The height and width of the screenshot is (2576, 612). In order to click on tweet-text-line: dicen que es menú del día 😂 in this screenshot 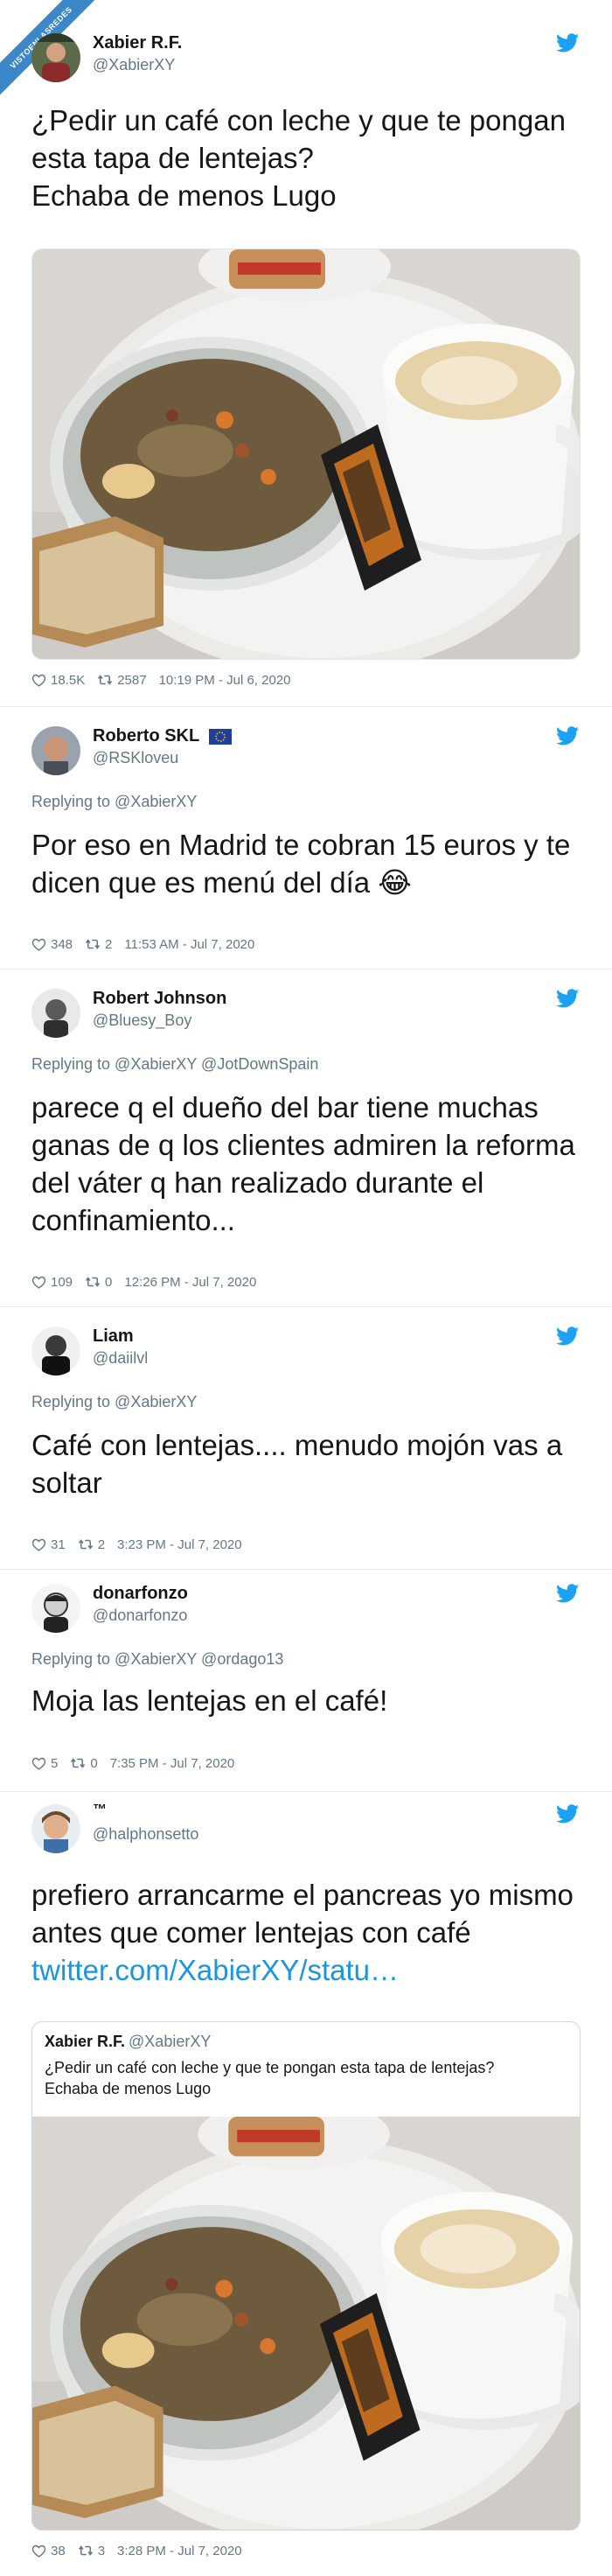, I will do `click(221, 882)`.